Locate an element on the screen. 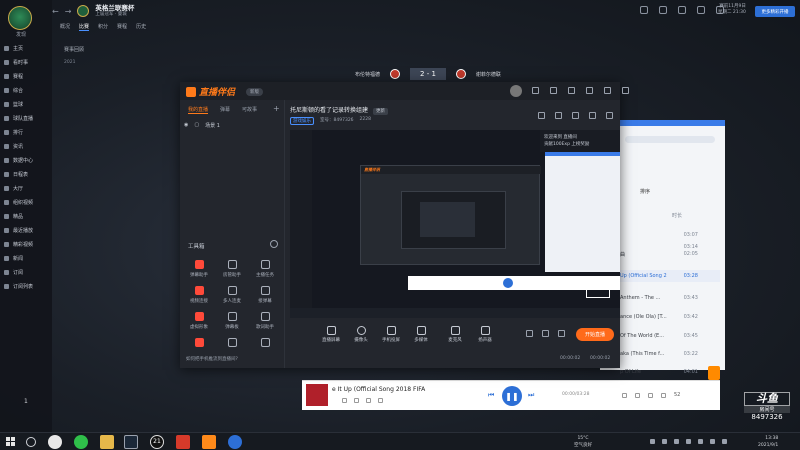 The width and height of the screenshot is (800, 450). add-icon: + is located at coordinates (276, 108).